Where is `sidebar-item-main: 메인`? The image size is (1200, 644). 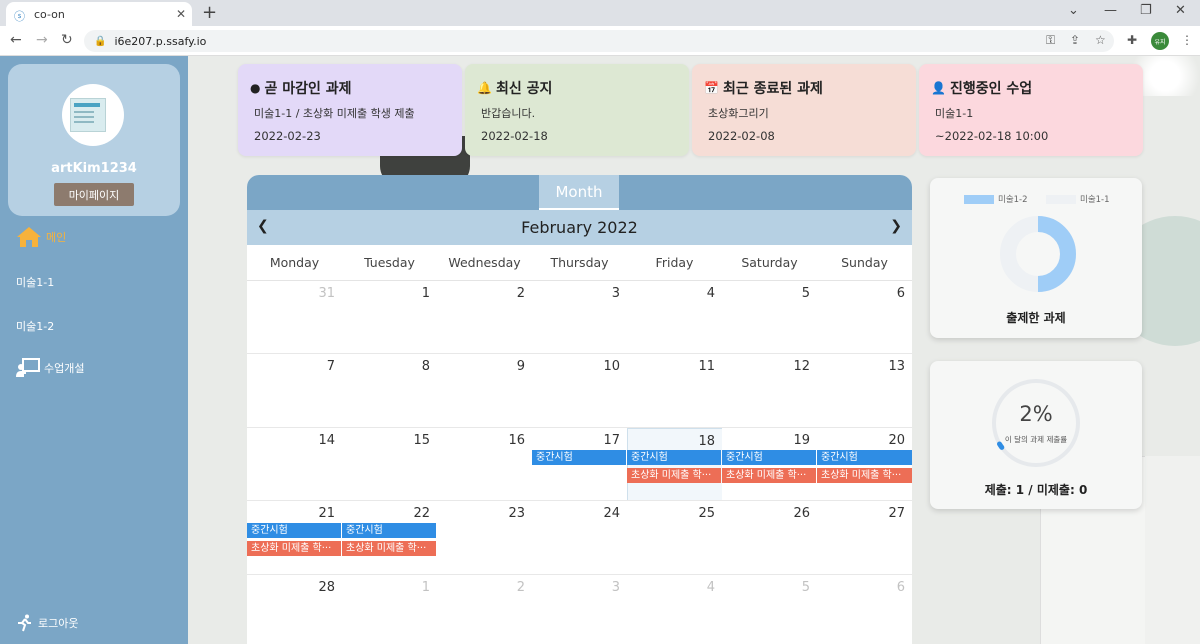
sidebar-item-main: 메인 is located at coordinates (41, 237).